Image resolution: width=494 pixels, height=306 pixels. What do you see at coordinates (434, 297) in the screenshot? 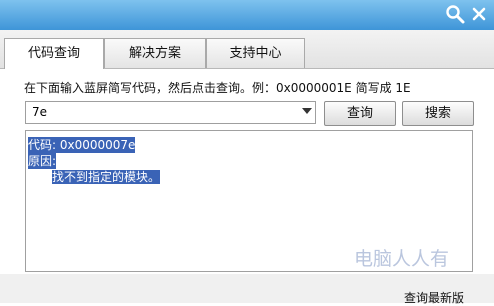
I see `check-update-link: 查询最新版` at bounding box center [434, 297].